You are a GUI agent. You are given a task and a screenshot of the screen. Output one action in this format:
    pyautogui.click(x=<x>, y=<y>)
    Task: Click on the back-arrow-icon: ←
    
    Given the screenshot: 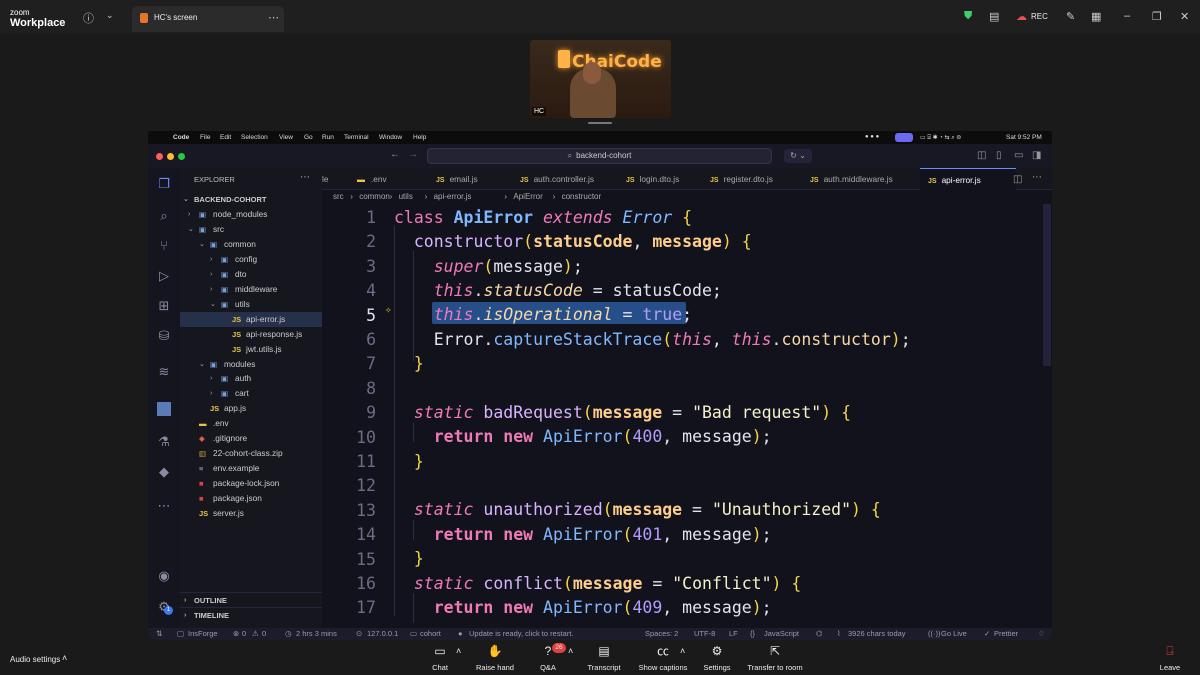 What is the action you would take?
    pyautogui.click(x=395, y=154)
    